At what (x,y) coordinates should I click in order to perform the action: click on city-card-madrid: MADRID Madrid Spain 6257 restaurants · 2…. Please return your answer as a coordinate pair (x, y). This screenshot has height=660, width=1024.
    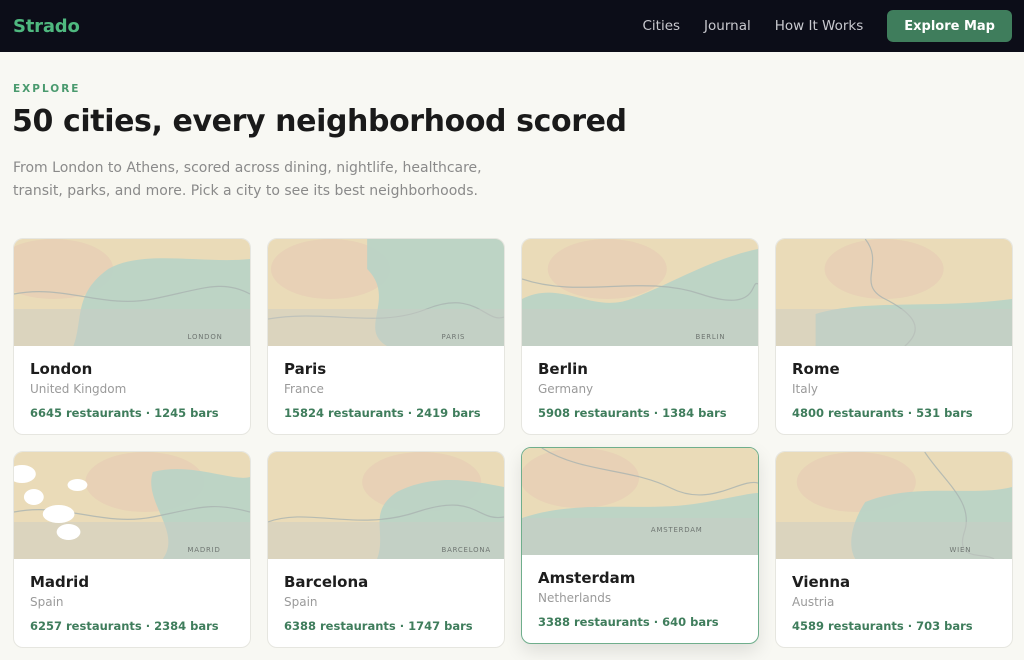
    Looking at the image, I should click on (132, 549).